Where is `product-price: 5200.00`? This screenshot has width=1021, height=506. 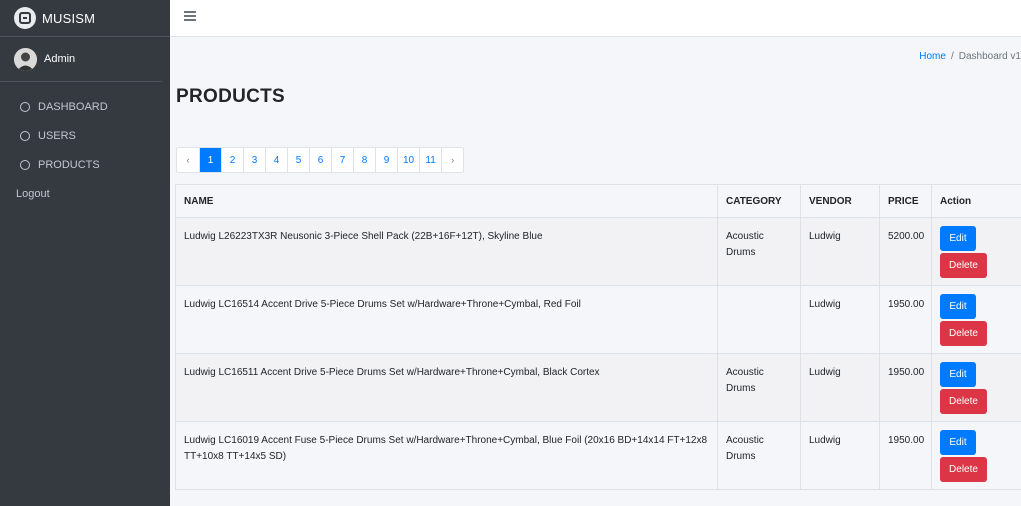
product-price: 5200.00 is located at coordinates (905, 251).